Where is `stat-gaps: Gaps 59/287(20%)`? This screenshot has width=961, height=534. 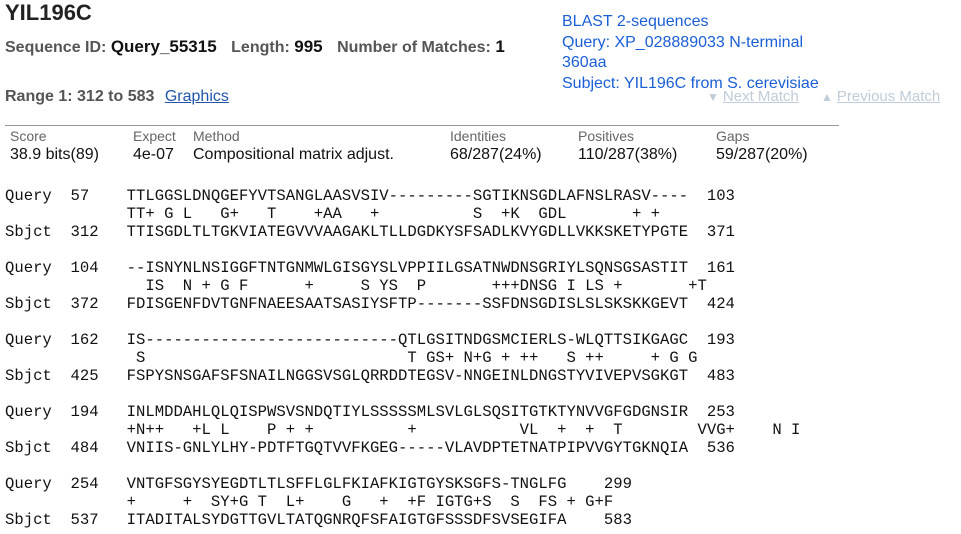 stat-gaps: Gaps 59/287(20%) is located at coordinates (762, 146).